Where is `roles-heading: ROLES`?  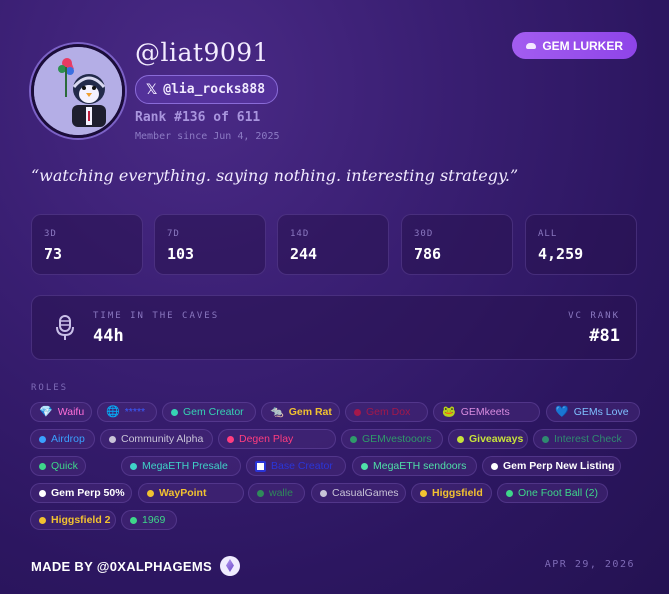
roles-heading: ROLES is located at coordinates (50, 388).